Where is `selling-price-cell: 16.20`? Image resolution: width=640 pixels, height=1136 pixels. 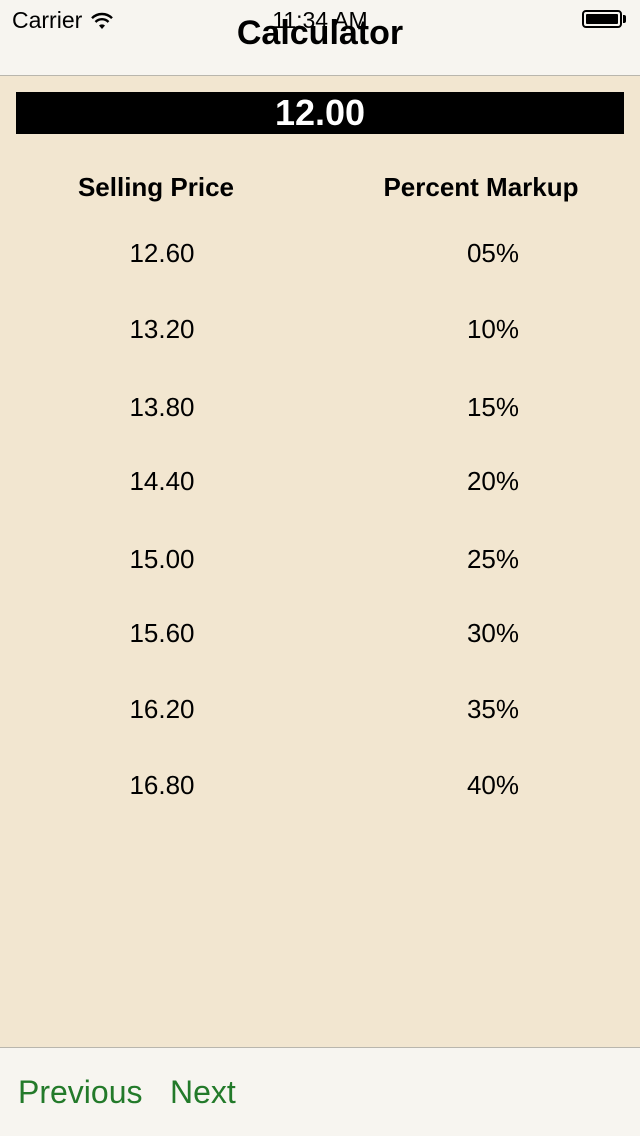
selling-price-cell: 16.20 is located at coordinates (162, 709).